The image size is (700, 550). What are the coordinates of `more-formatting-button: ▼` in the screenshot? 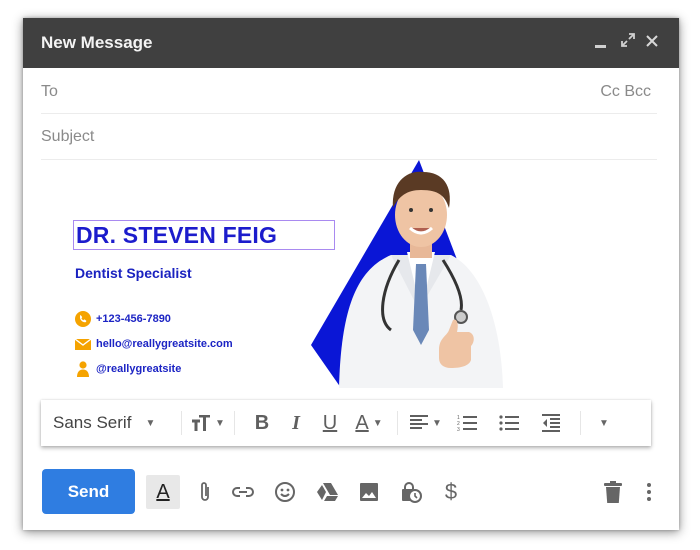 It's located at (604, 423).